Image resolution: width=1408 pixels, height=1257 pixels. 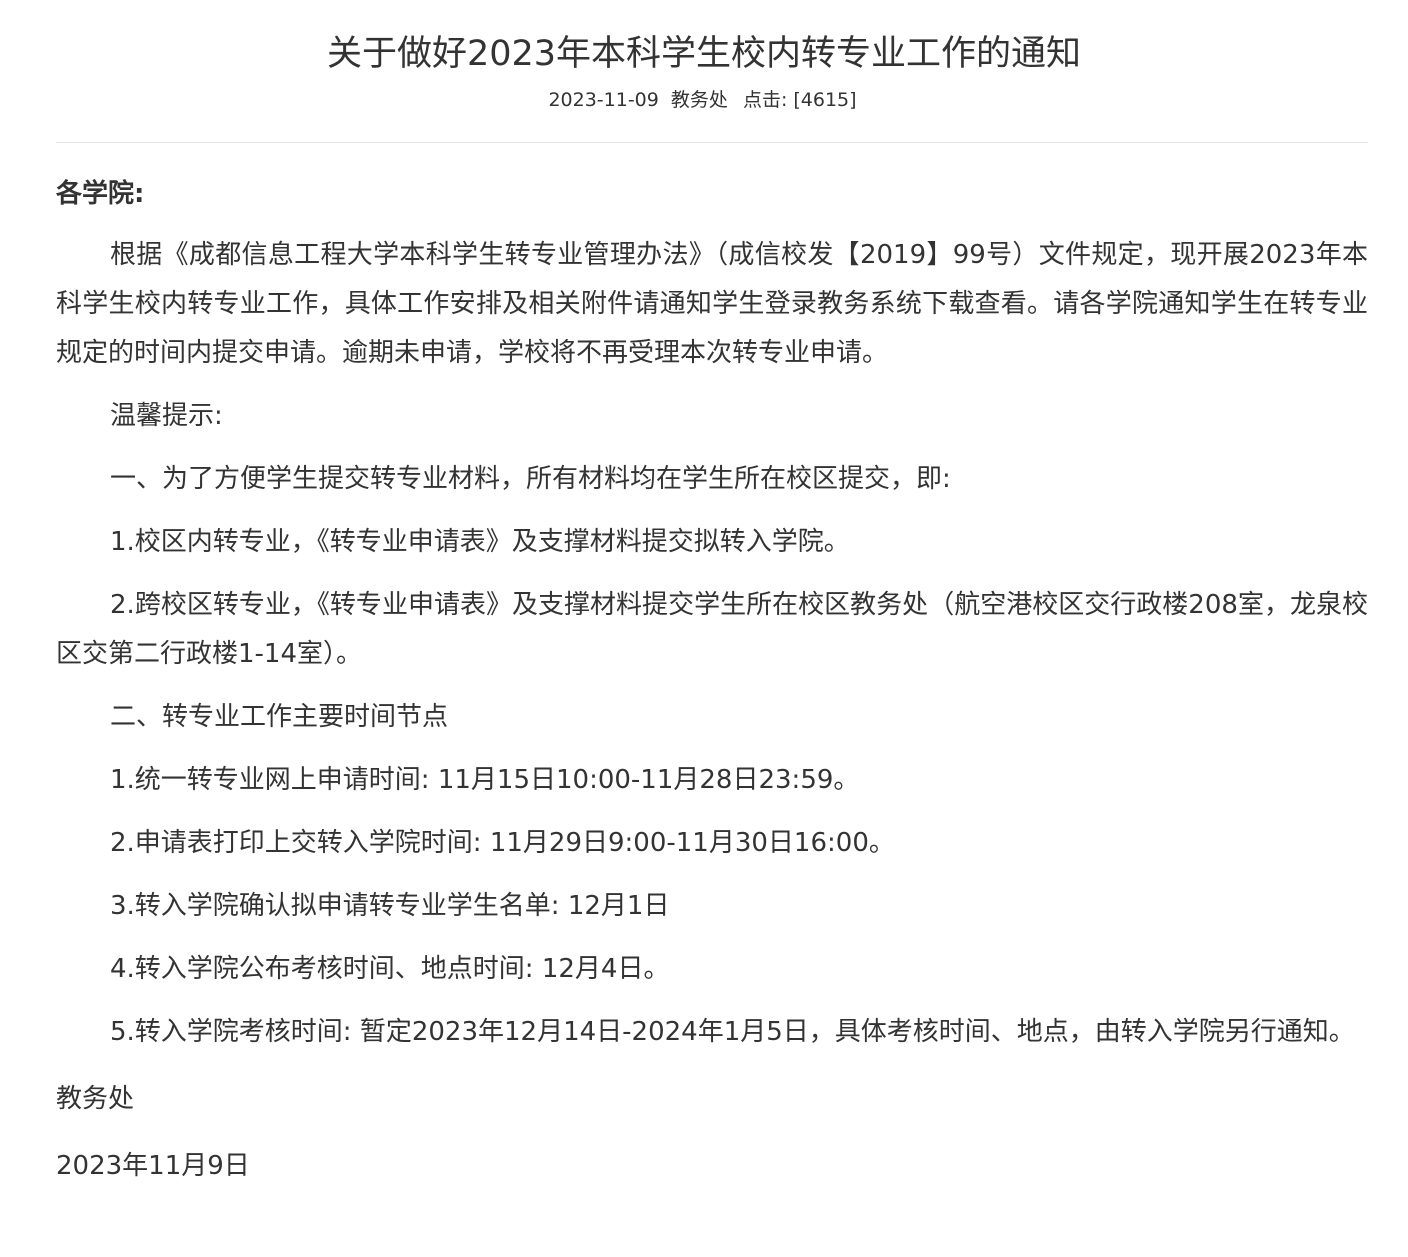 I want to click on click-count-label: 点击:, so click(x=765, y=100).